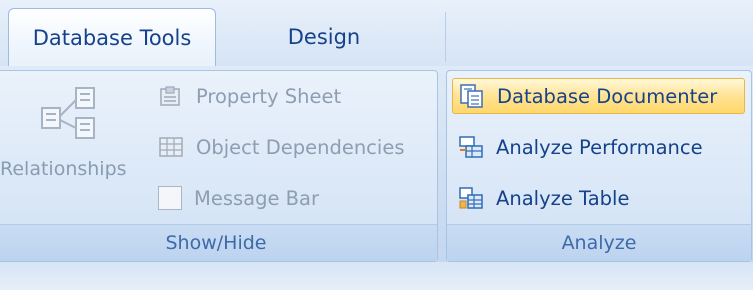  Describe the element at coordinates (599, 147) in the screenshot. I see `analyze-performance-label: Analyze Performance` at that location.